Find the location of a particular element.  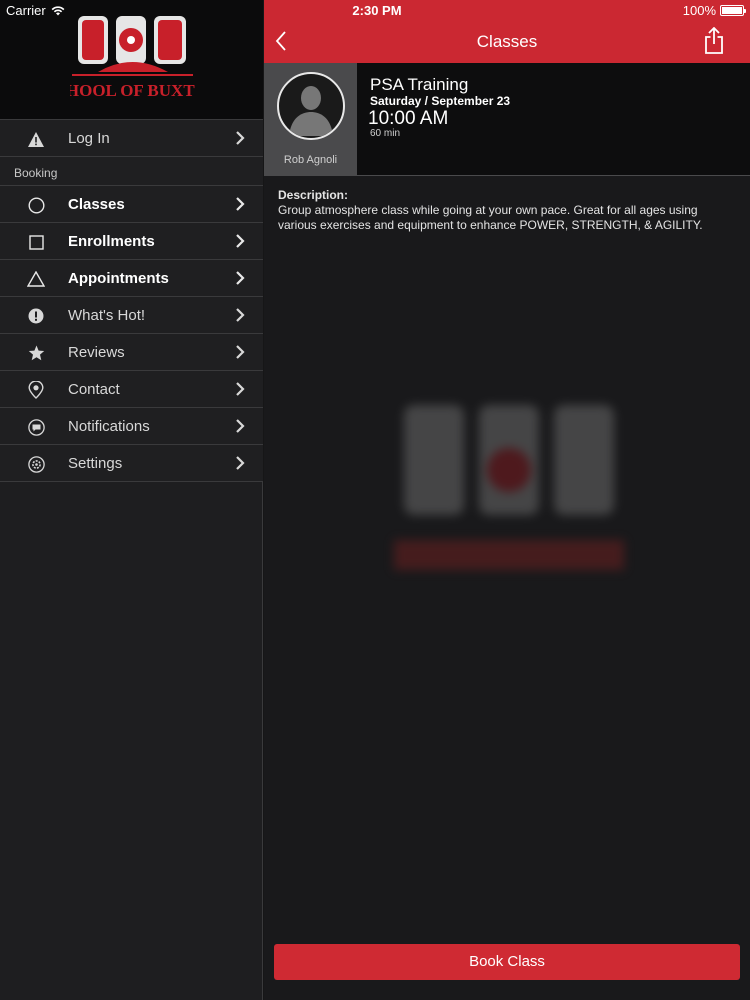

battery-icon is located at coordinates (733, 10).